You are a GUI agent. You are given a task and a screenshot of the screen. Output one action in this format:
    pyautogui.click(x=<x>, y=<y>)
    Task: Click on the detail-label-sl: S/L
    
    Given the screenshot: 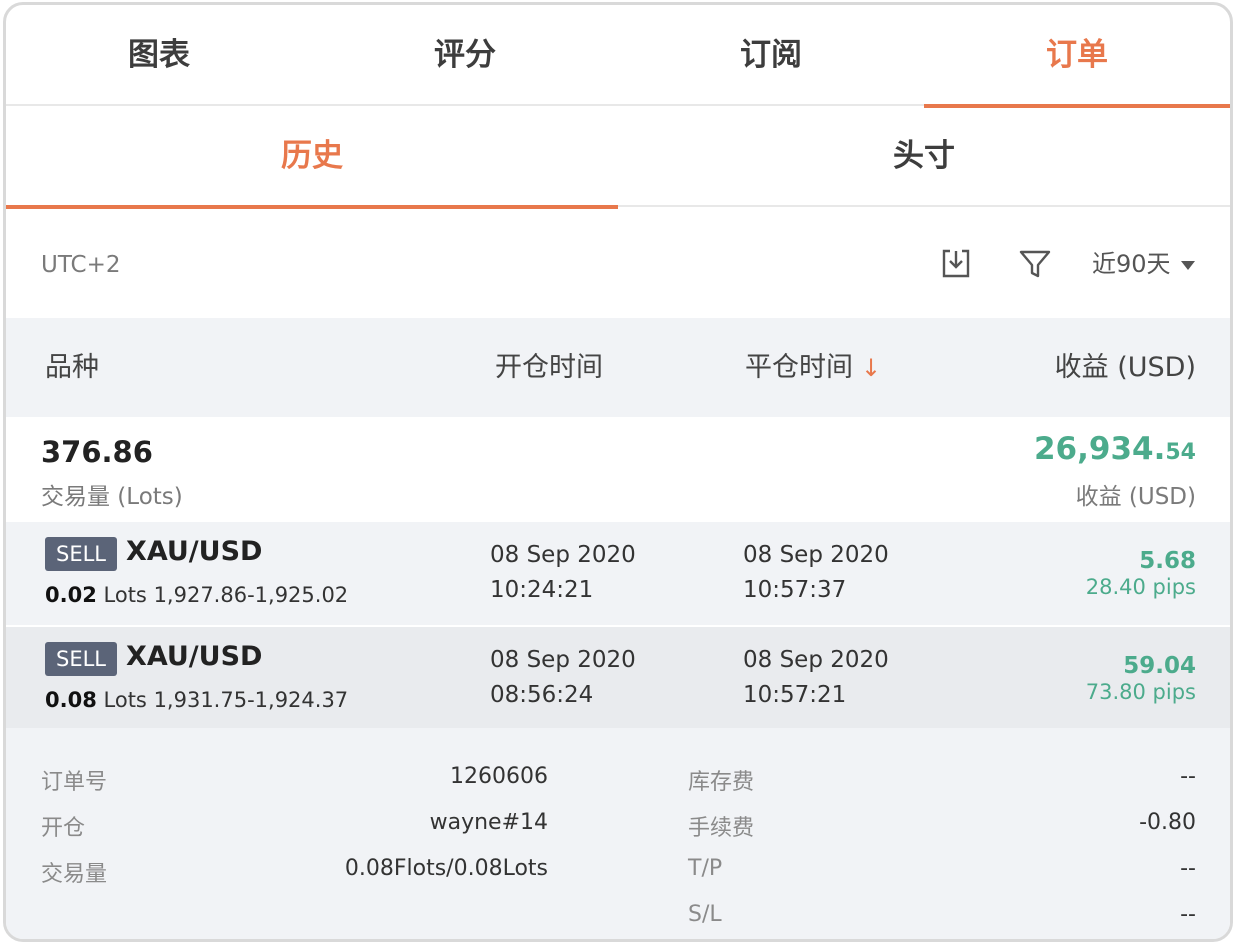 What is the action you would take?
    pyautogui.click(x=705, y=914)
    